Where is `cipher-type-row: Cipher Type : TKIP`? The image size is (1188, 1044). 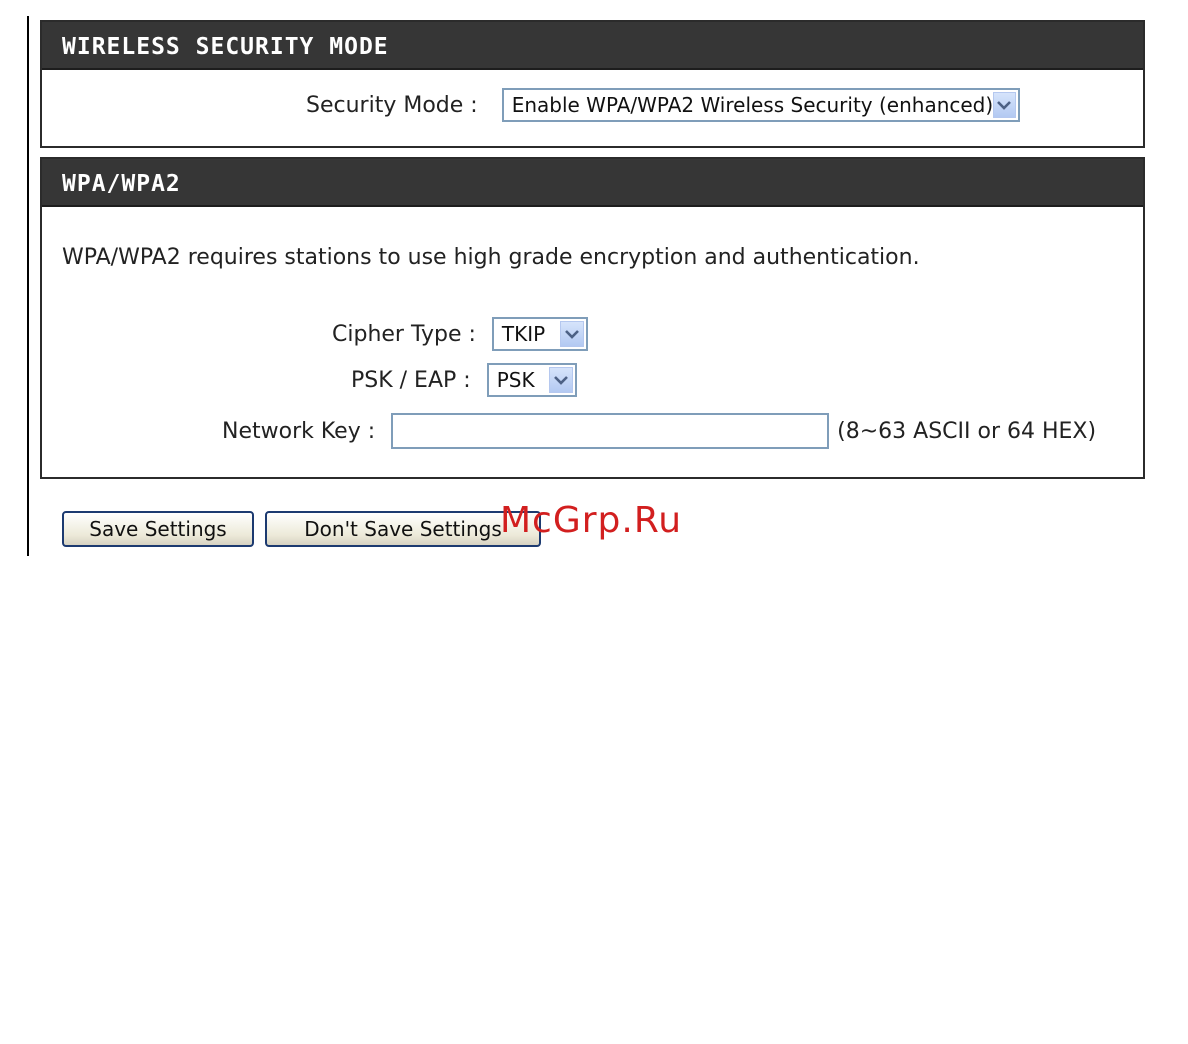 cipher-type-row: Cipher Type : TKIP is located at coordinates (460, 334).